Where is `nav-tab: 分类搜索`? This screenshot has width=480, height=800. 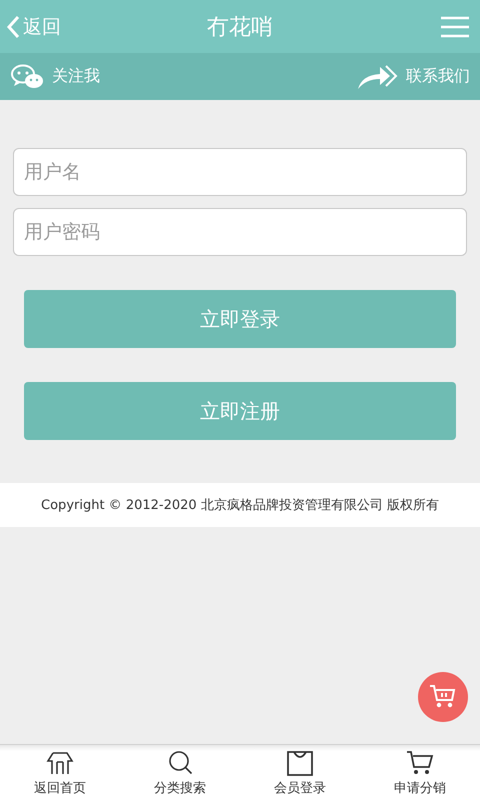
nav-tab: 分类搜索 is located at coordinates (180, 772).